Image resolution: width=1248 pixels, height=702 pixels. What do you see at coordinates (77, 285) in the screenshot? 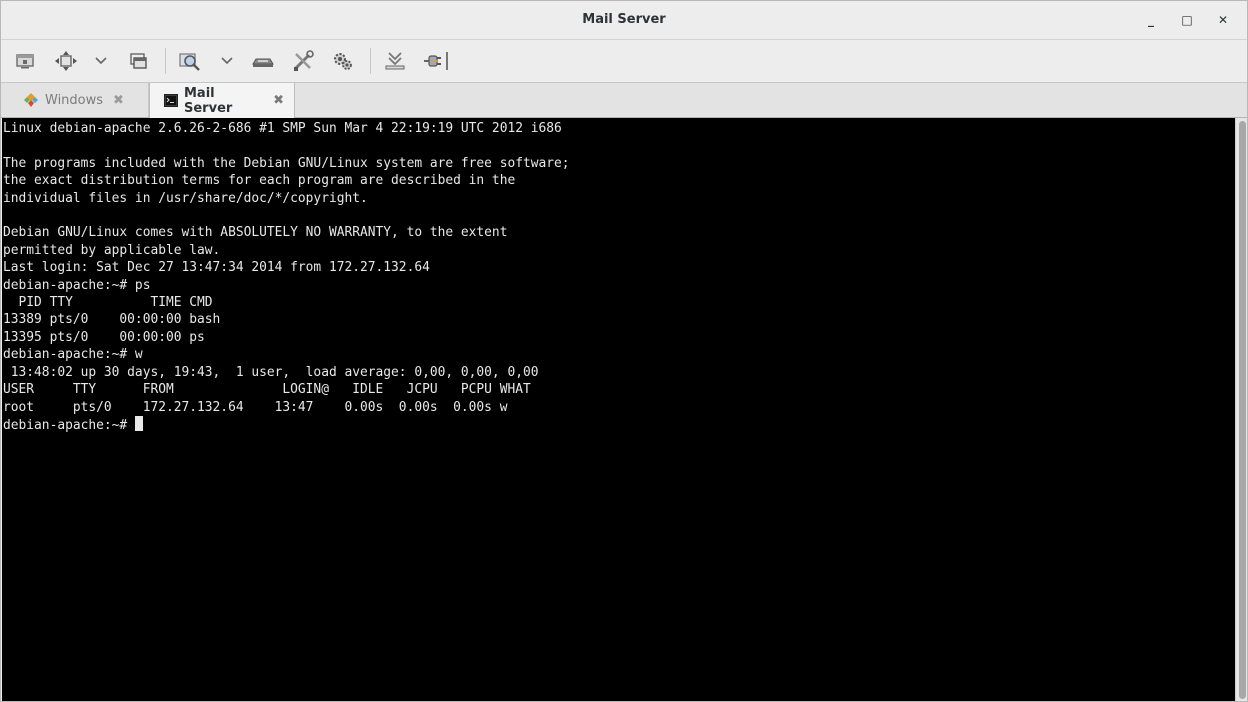
I see `terminal-line: debian-apache:~# ps` at bounding box center [77, 285].